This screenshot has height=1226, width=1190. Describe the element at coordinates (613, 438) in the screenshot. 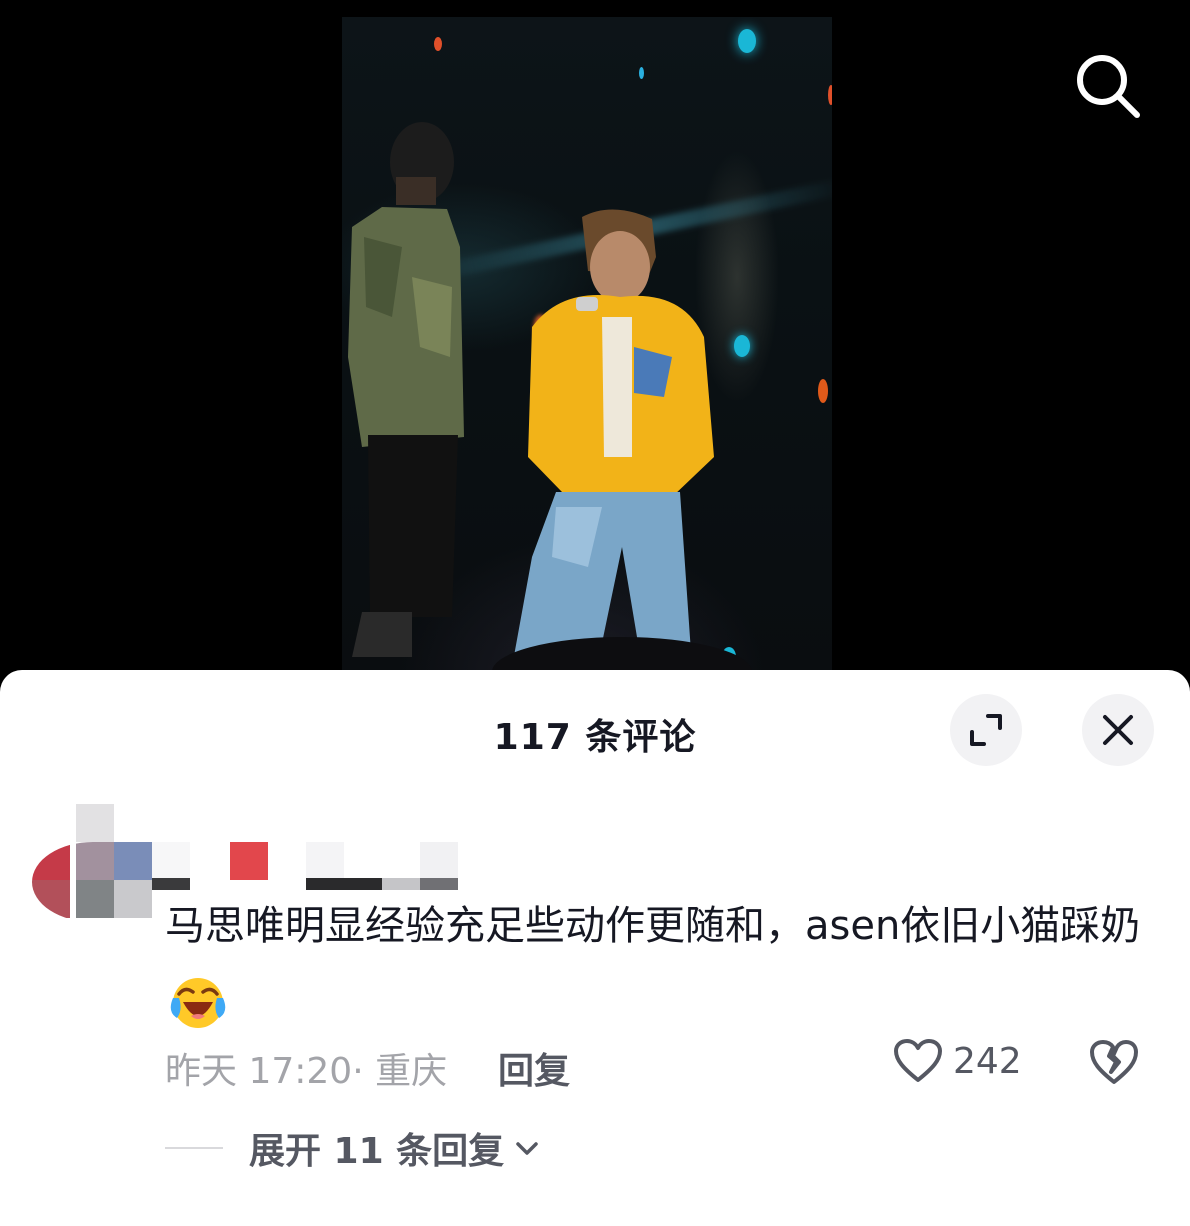

I see `performer-right` at that location.